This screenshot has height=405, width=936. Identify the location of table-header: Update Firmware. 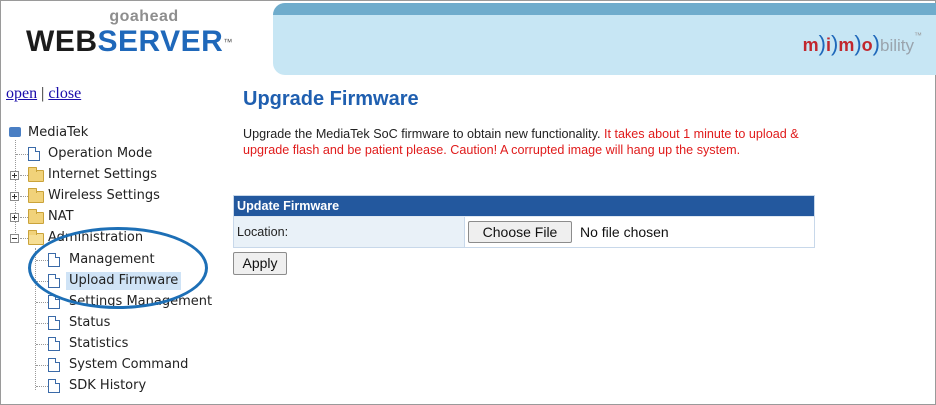
(524, 206).